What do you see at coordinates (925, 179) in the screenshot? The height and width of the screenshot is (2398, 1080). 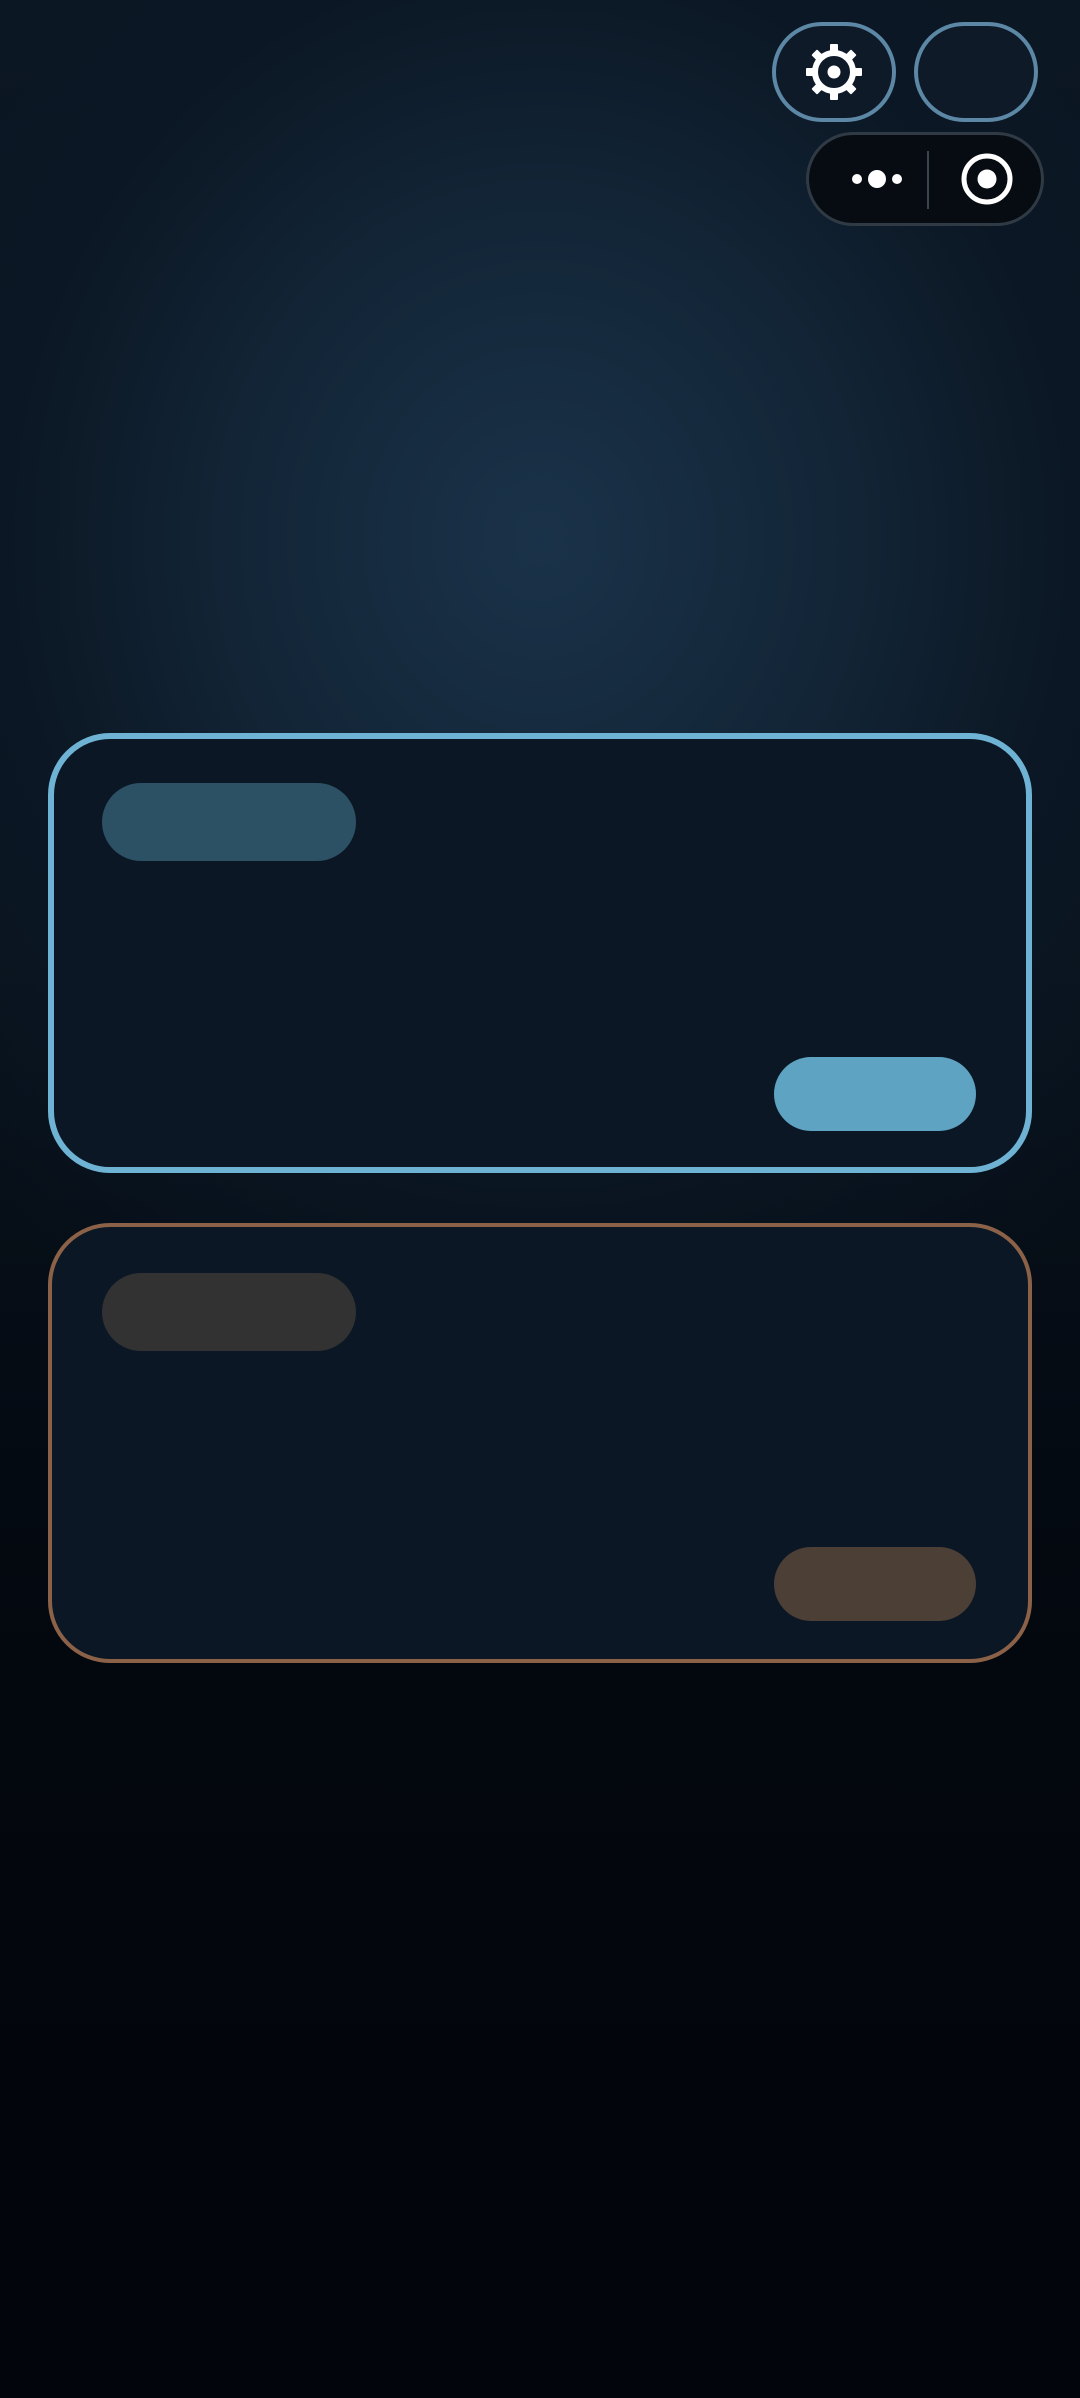 I see `mini-program-capsule` at bounding box center [925, 179].